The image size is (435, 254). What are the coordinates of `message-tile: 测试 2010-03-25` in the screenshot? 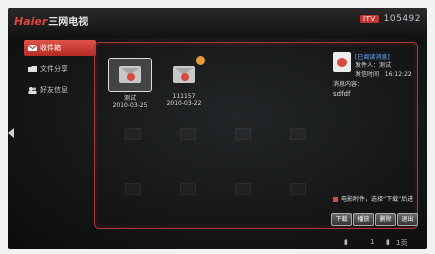 It's located at (130, 83).